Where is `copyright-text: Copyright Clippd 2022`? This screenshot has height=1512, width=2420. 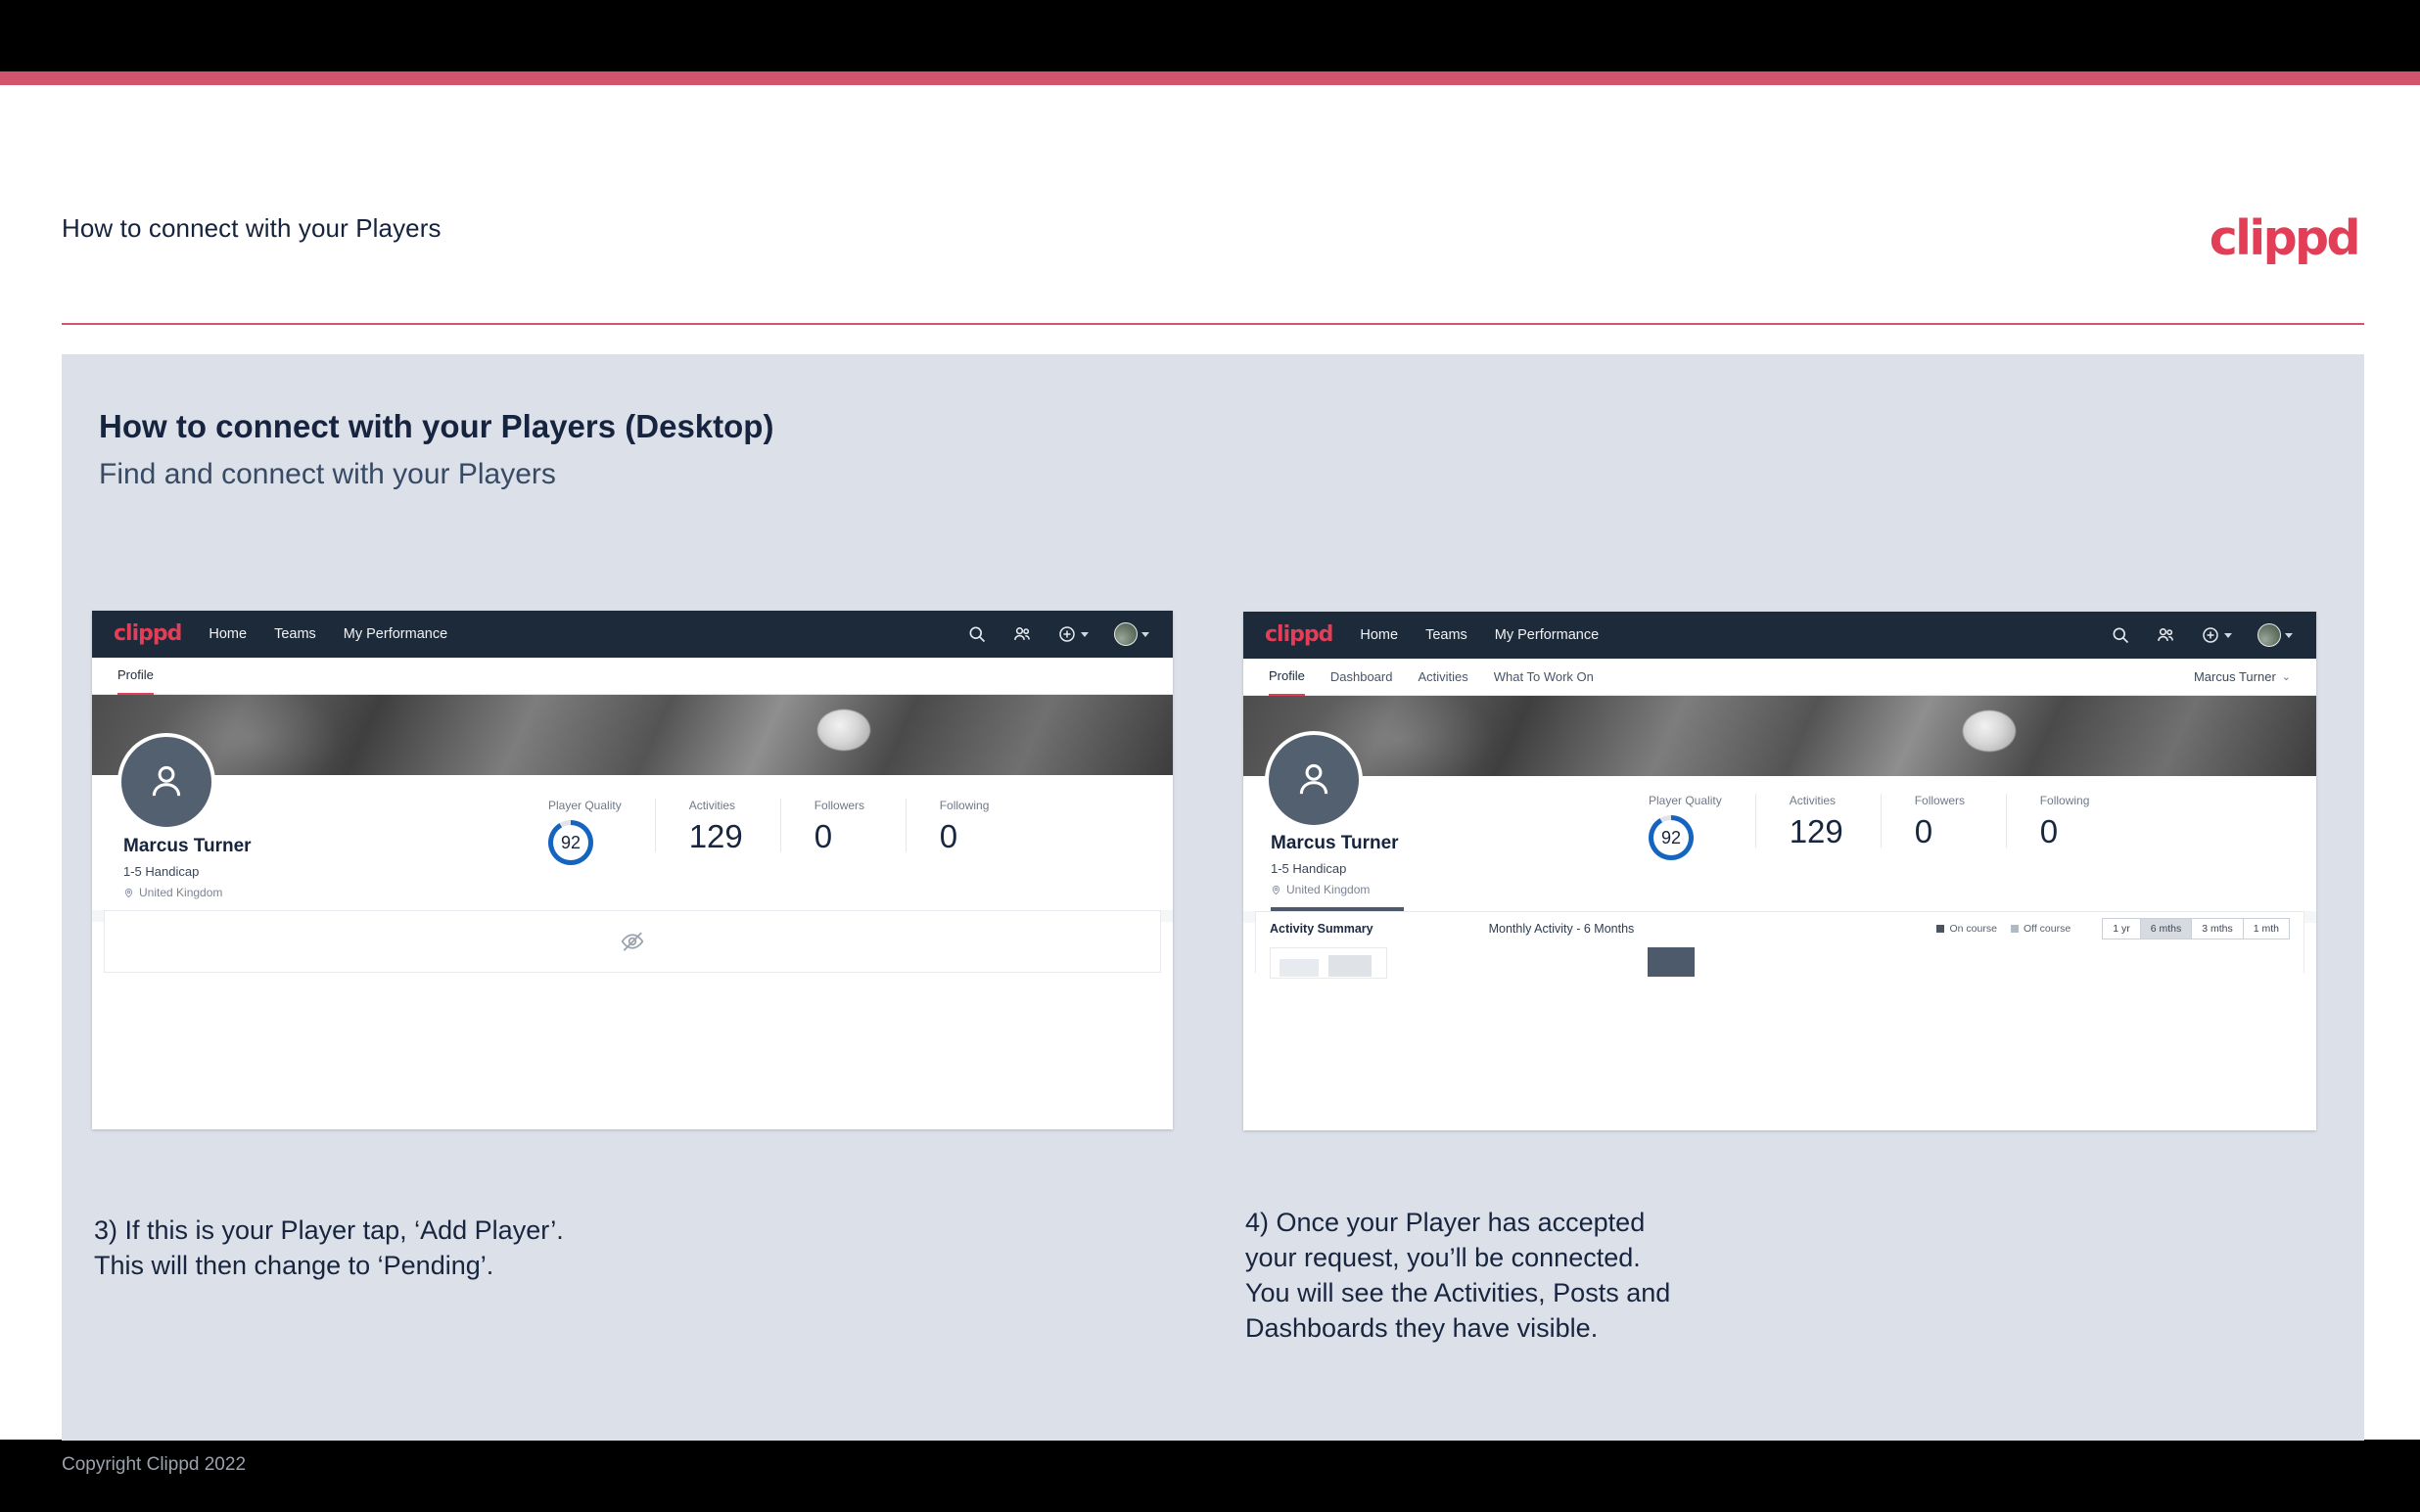 copyright-text: Copyright Clippd 2022 is located at coordinates (154, 1464).